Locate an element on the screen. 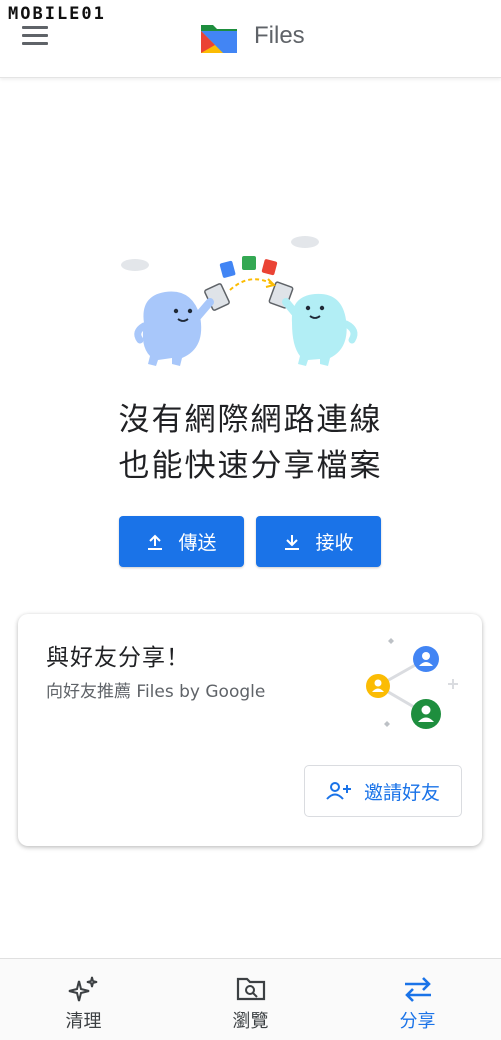 Image resolution: width=501 pixels, height=1040 pixels. files-logo-icon is located at coordinates (219, 39).